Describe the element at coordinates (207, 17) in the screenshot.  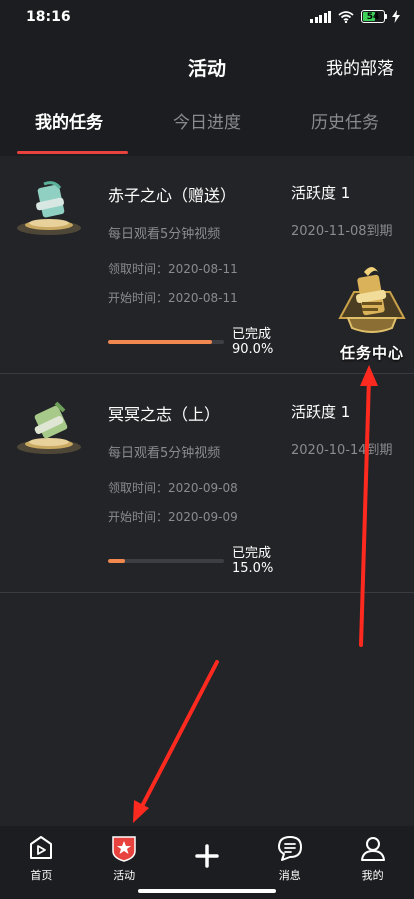
I see `status-bar: 18:16 54` at that location.